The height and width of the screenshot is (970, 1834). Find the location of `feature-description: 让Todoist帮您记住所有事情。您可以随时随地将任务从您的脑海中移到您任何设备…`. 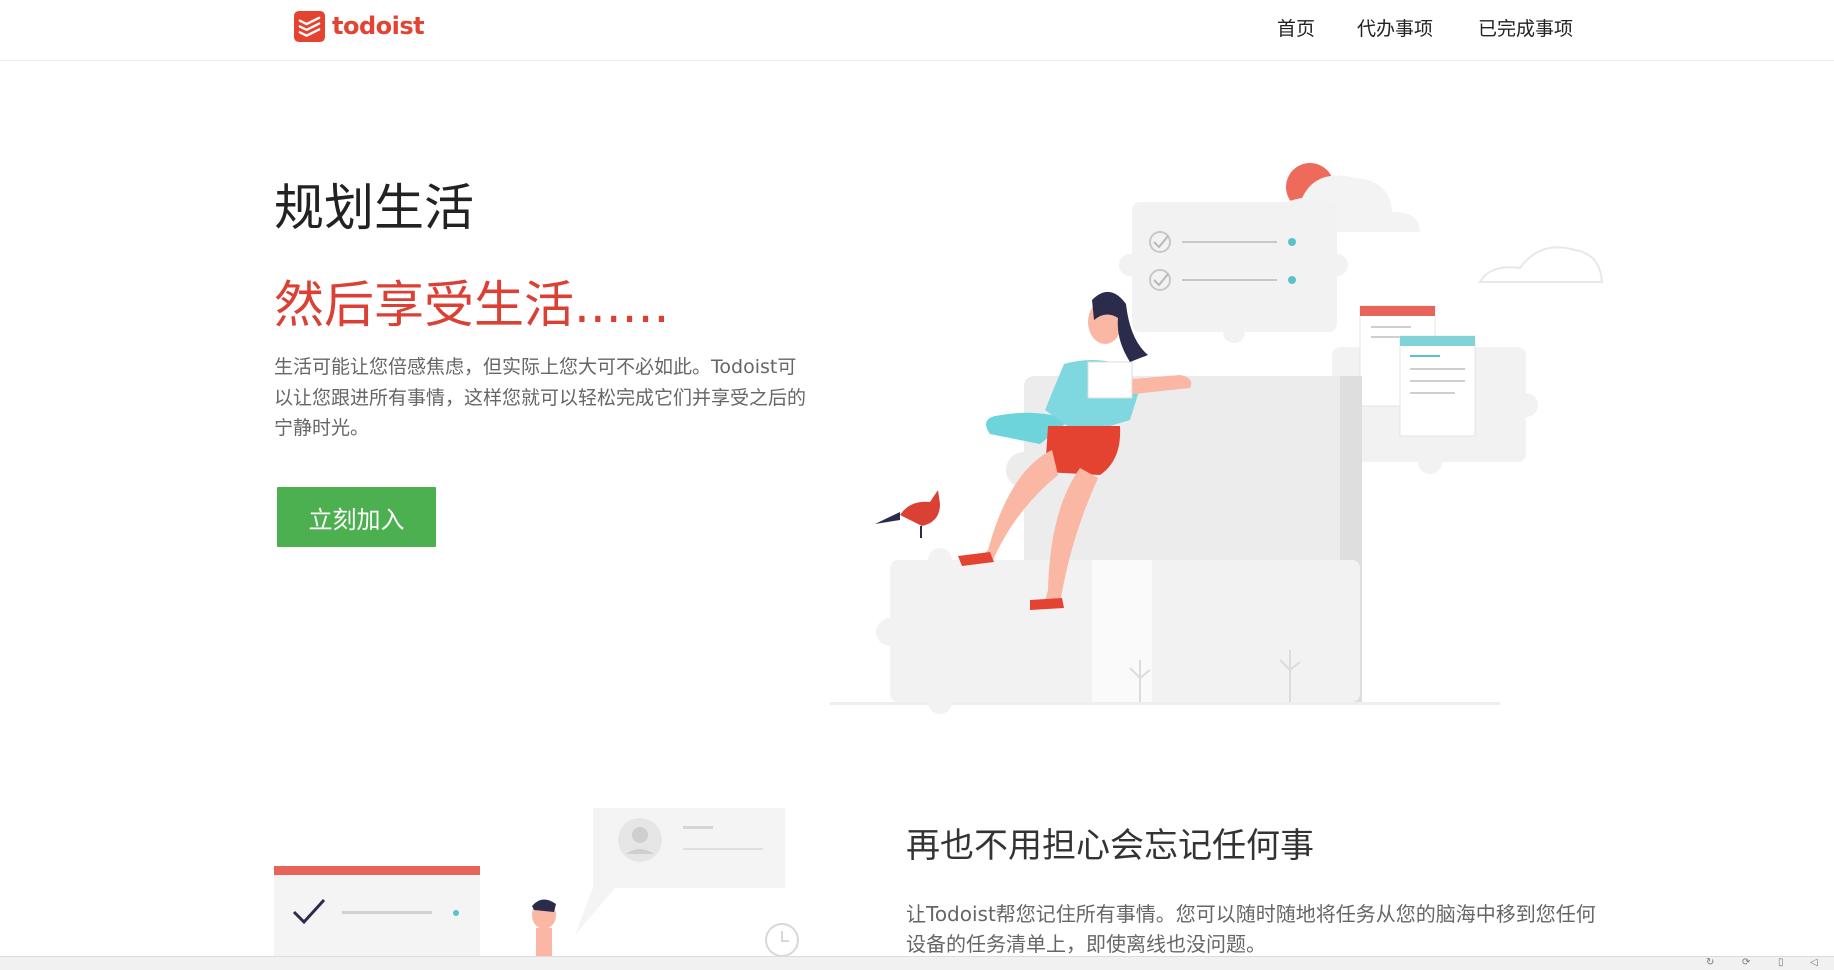

feature-description: 让Todoist帮您记住所有事情。您可以随时随地将任务从您的脑海中移到您任何设备… is located at coordinates (1251, 929).